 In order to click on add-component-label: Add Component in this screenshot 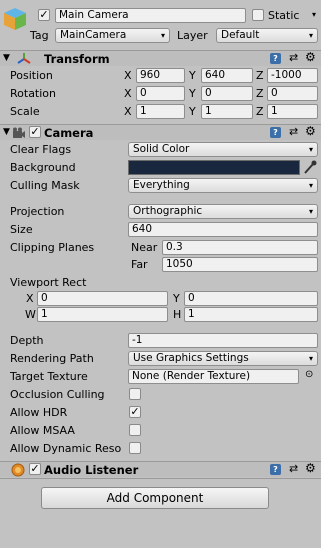, I will do `click(155, 498)`.